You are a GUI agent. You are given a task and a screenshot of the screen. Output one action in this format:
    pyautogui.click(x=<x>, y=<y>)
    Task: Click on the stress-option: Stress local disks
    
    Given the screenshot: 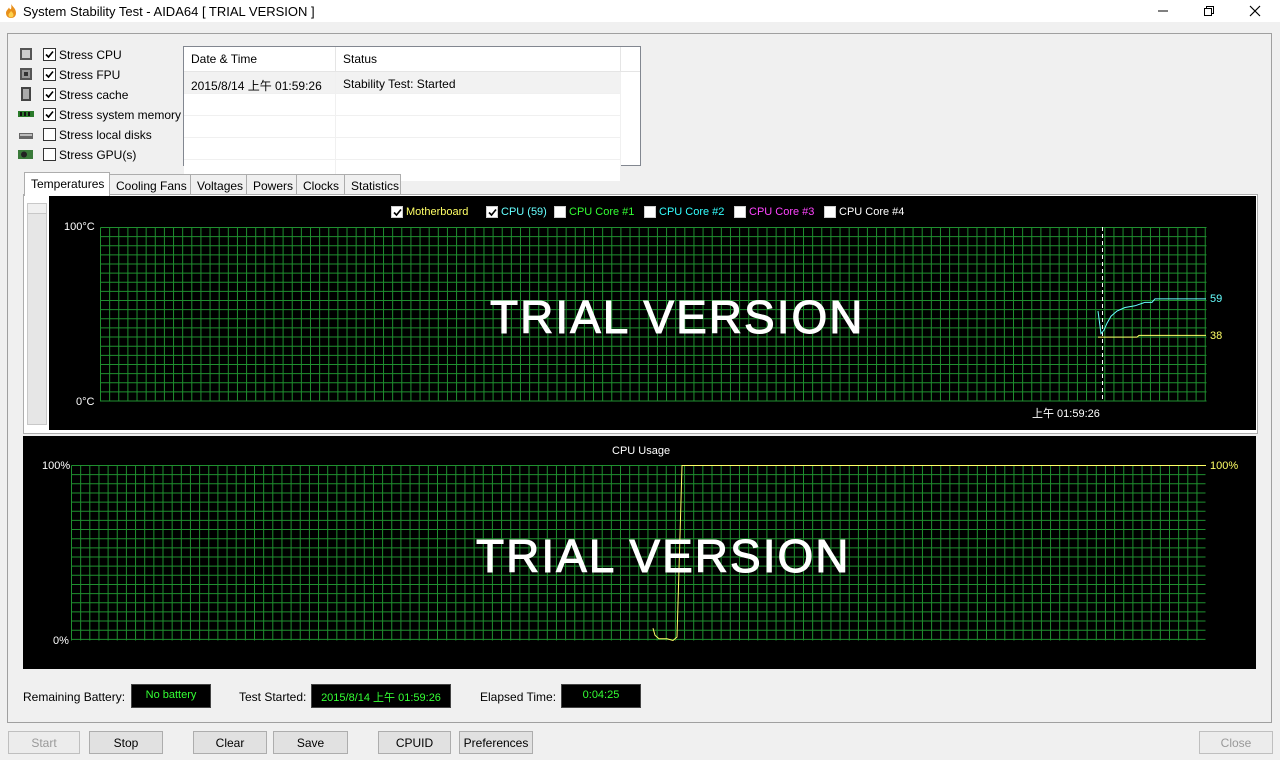 What is the action you would take?
    pyautogui.click(x=103, y=135)
    